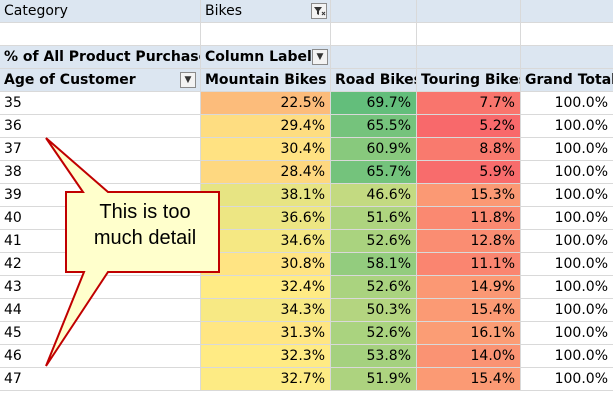 The width and height of the screenshot is (613, 400). I want to click on touring-pct-cell: 8.8%, so click(469, 149).